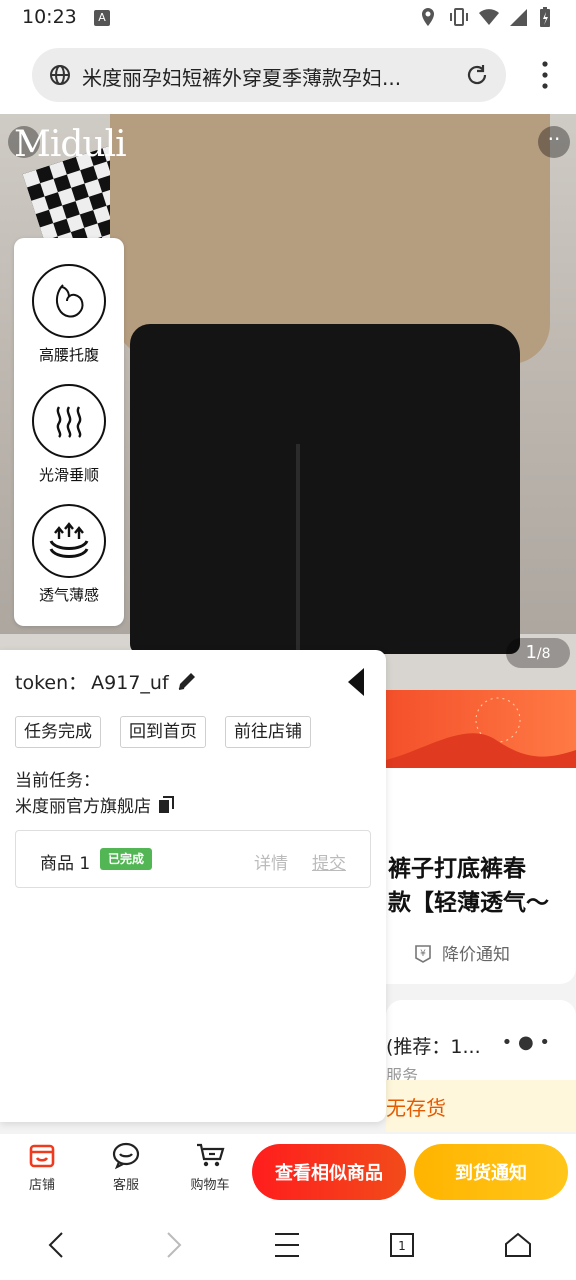 Image resolution: width=576 pixels, height=1280 pixels. I want to click on svg-text: 1, so click(402, 1246).